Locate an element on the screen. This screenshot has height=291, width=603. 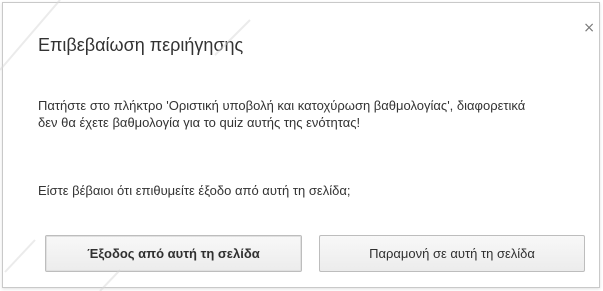
dialog-title: Επιβεβαίωση περιήγησης is located at coordinates (141, 45).